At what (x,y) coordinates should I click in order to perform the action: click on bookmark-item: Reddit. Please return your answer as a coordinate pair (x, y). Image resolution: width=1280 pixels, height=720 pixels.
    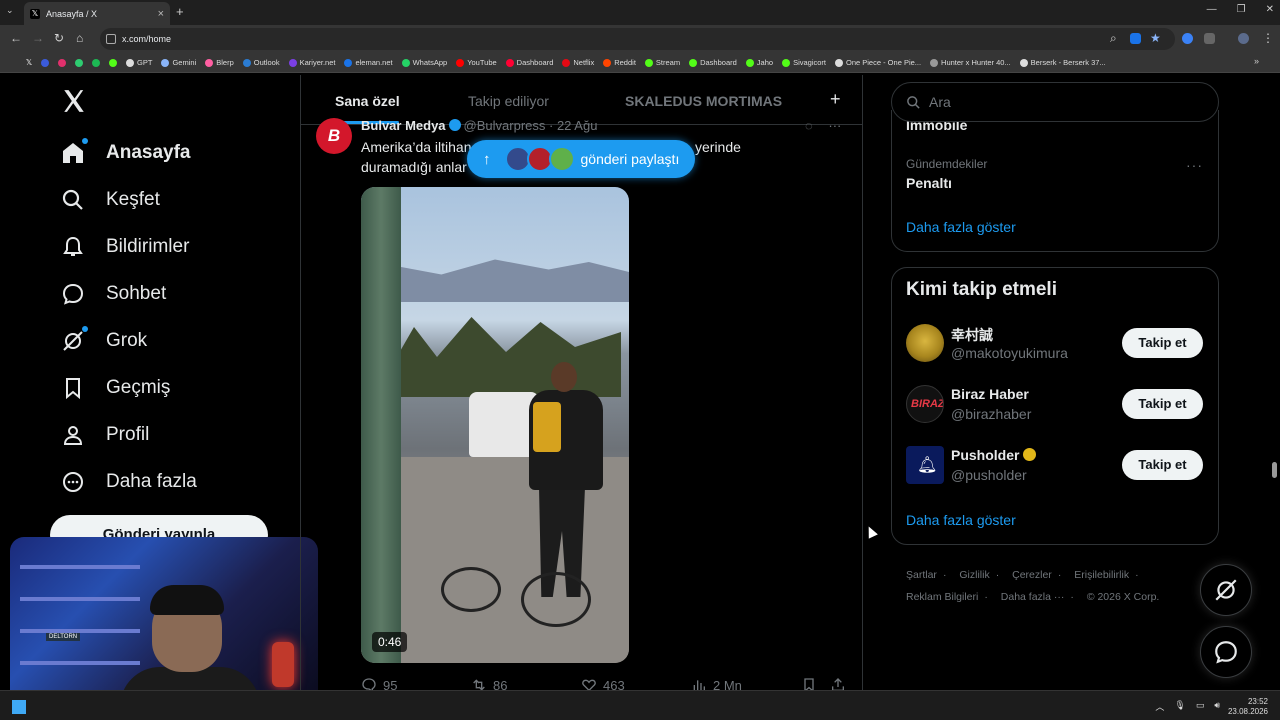
    Looking at the image, I should click on (619, 62).